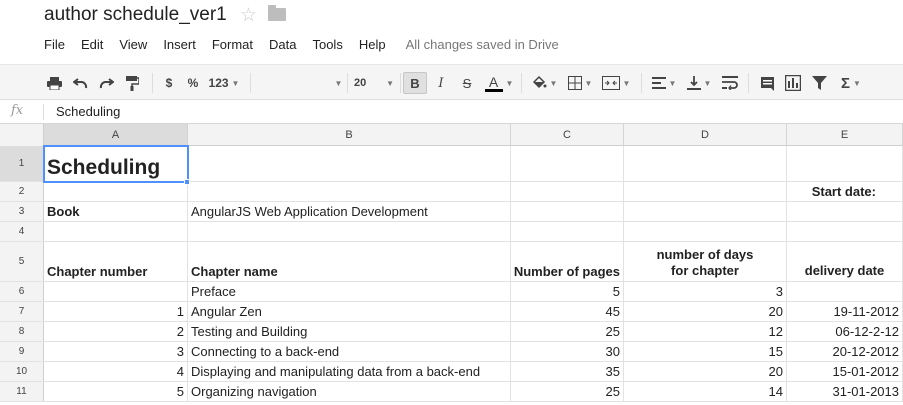 This screenshot has height=405, width=903. Describe the element at coordinates (851, 83) in the screenshot. I see `functions-button: Σ ▼` at that location.